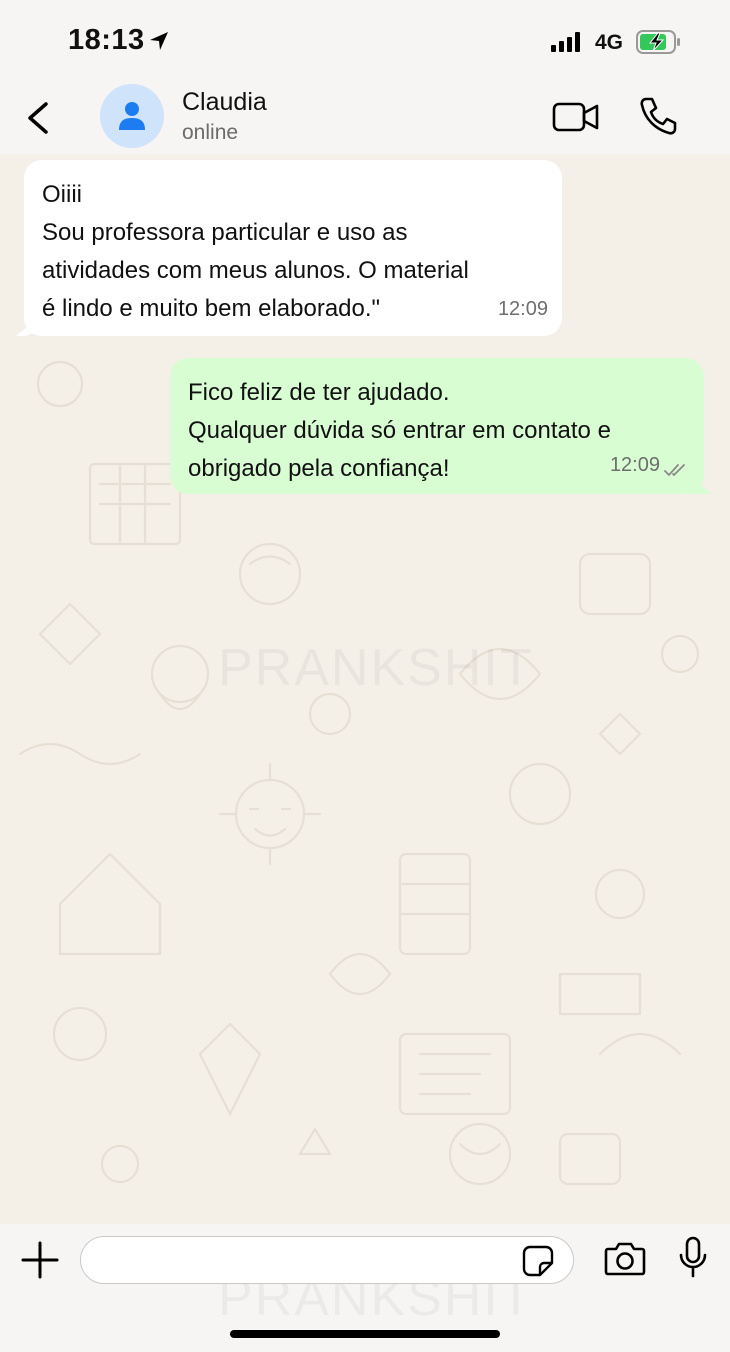  What do you see at coordinates (576, 117) in the screenshot?
I see `video-camera-icon` at bounding box center [576, 117].